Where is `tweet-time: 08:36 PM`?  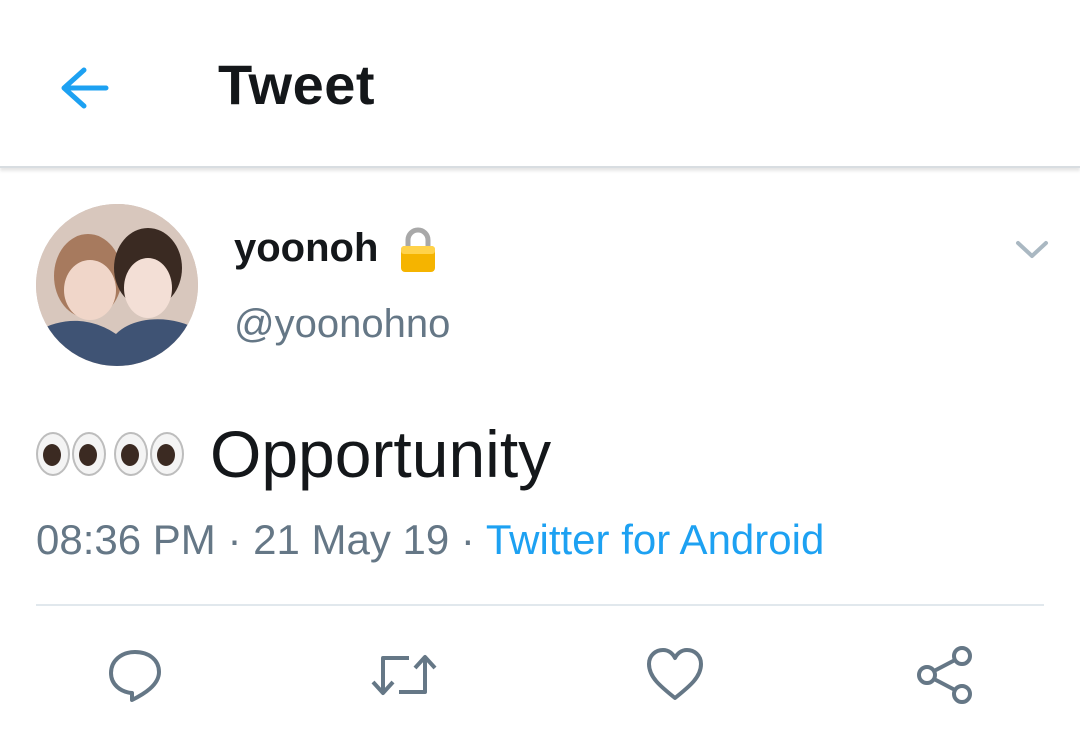
tweet-time: 08:36 PM is located at coordinates (126, 539).